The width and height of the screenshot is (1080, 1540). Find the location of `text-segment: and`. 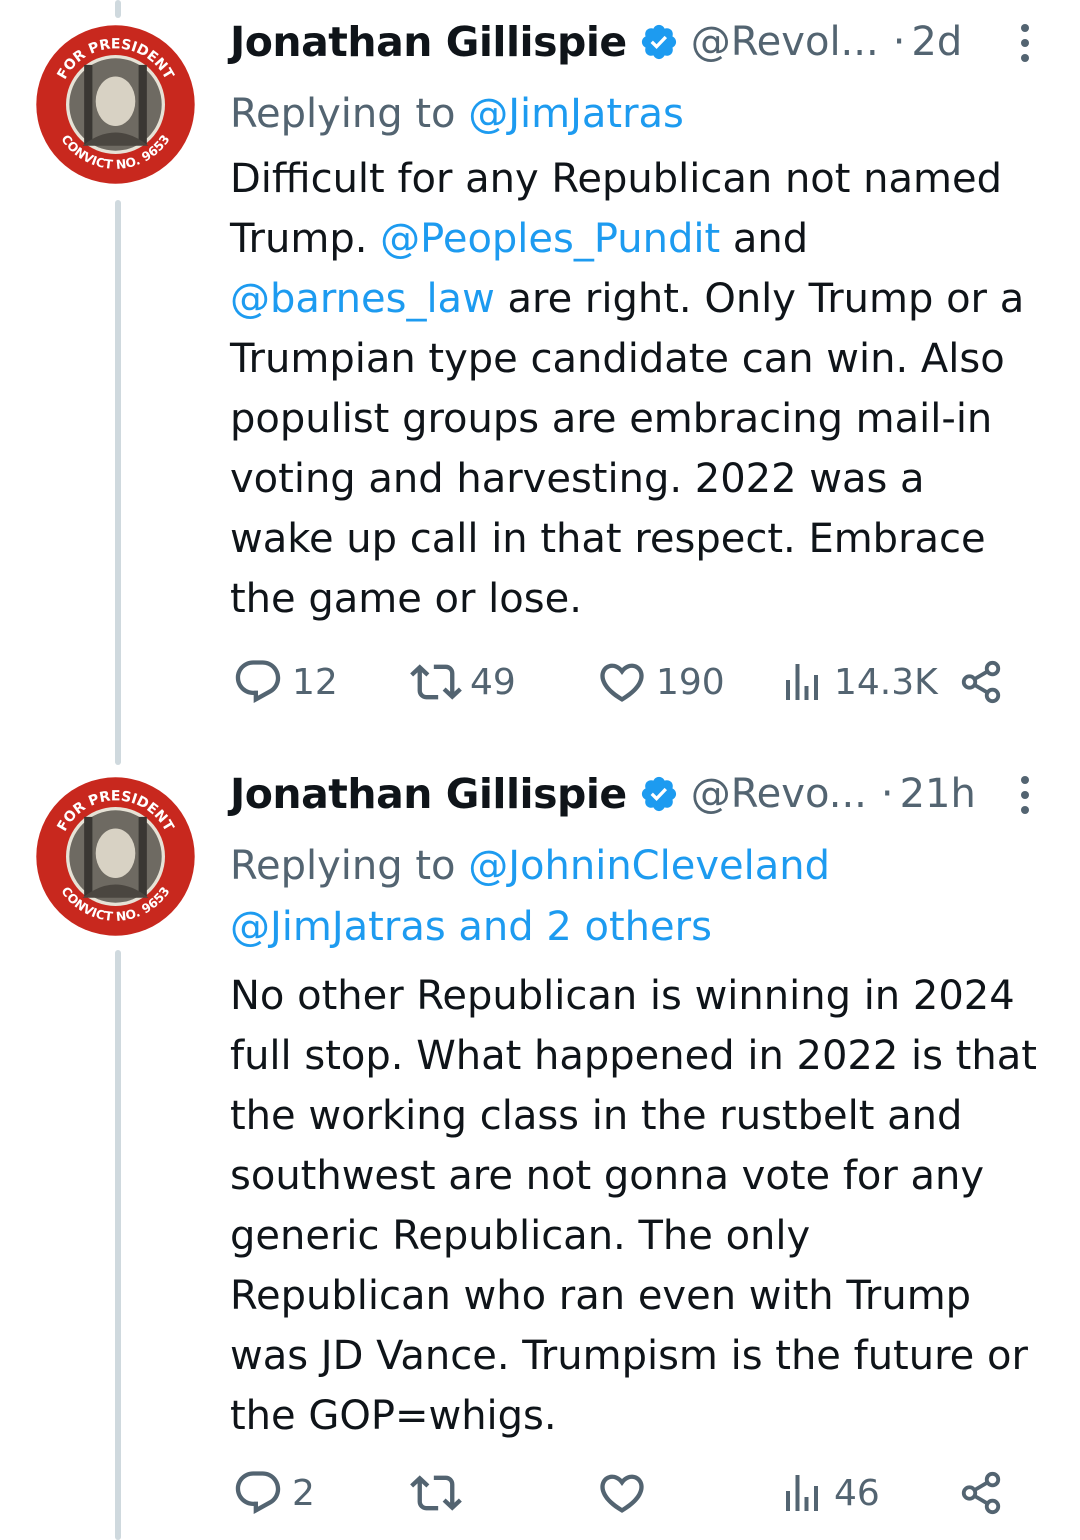

text-segment: and is located at coordinates (764, 239).